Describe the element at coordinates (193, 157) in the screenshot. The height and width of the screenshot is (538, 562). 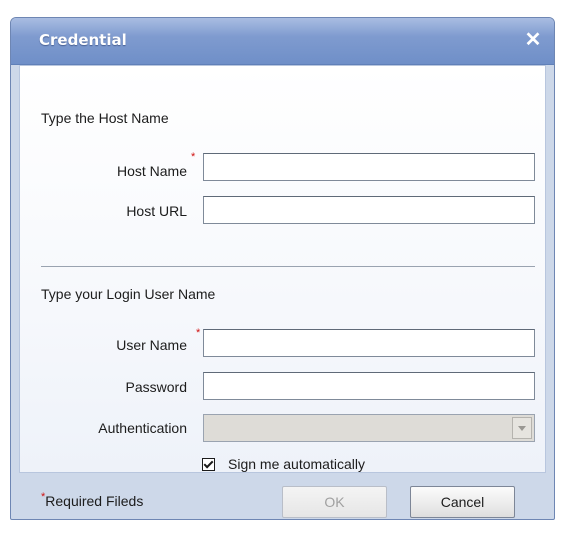
I see `host-name-required-star: *` at that location.